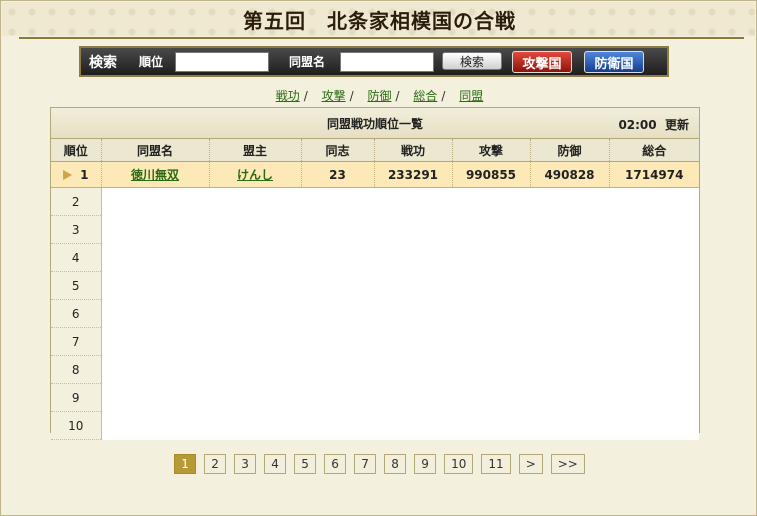 The image size is (757, 516). Describe the element at coordinates (222, 62) in the screenshot. I see `rank-input` at that location.